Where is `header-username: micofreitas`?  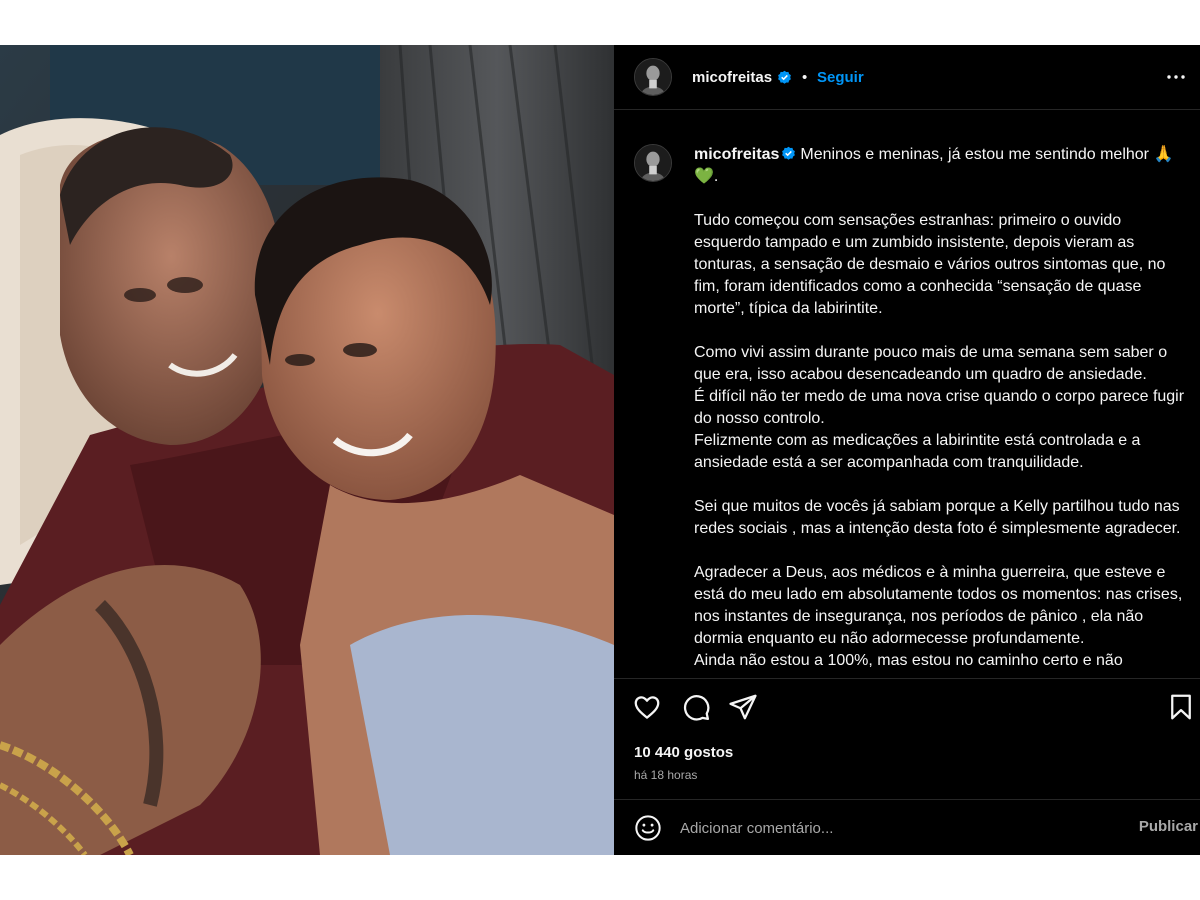
header-username: micofreitas is located at coordinates (732, 77).